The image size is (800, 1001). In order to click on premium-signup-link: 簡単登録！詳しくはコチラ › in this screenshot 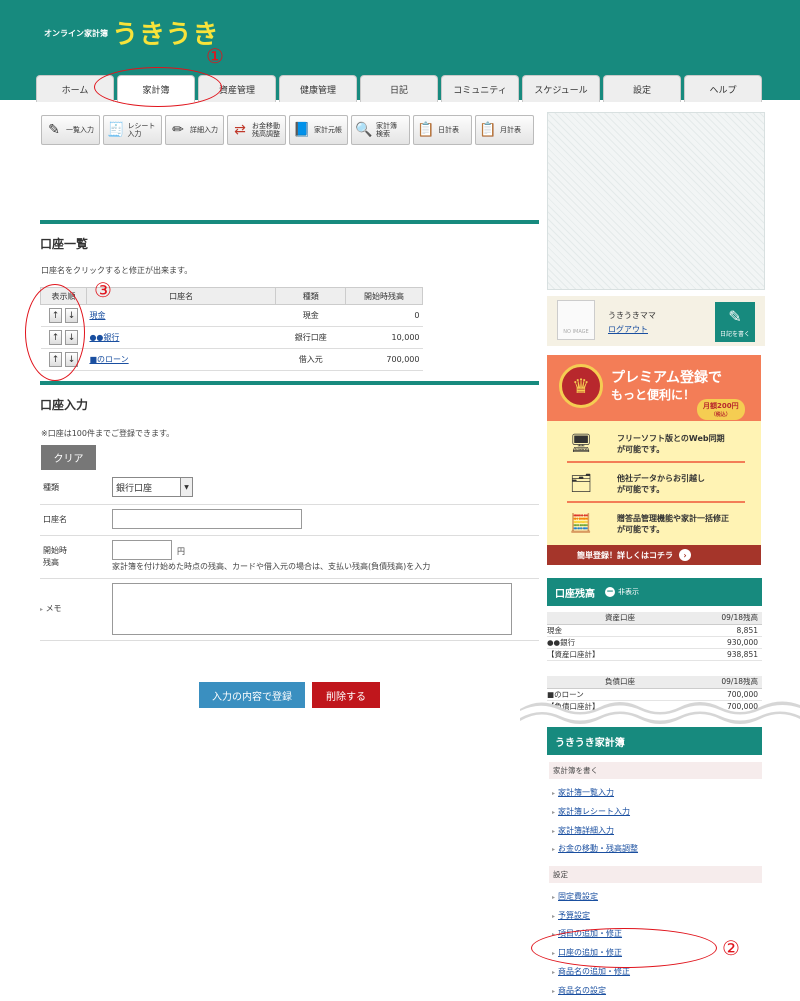, I will do `click(654, 555)`.